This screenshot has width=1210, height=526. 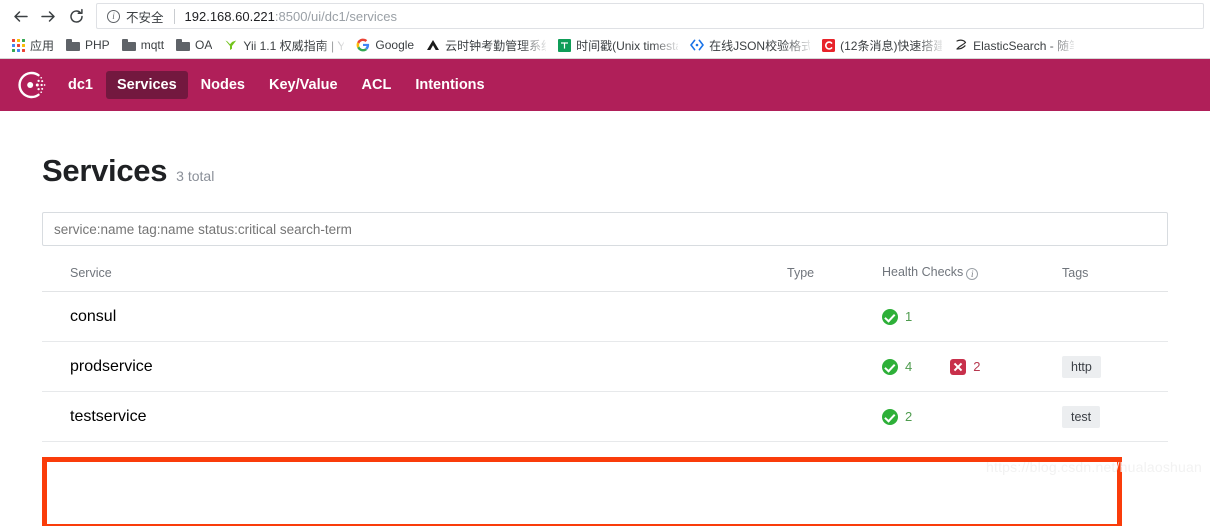 What do you see at coordinates (145, 17) in the screenshot?
I see `security-label: 不安全` at bounding box center [145, 17].